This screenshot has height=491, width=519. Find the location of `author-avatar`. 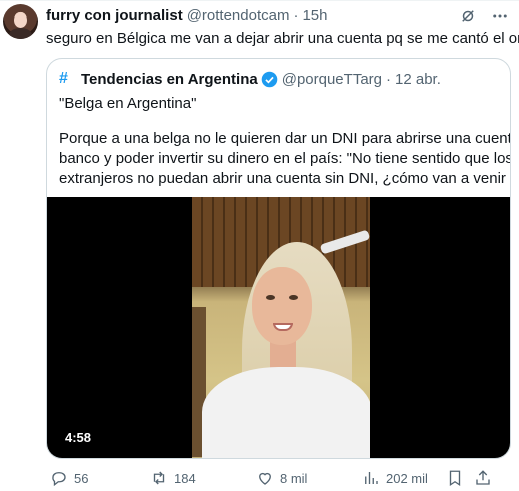

author-avatar is located at coordinates (20, 21).